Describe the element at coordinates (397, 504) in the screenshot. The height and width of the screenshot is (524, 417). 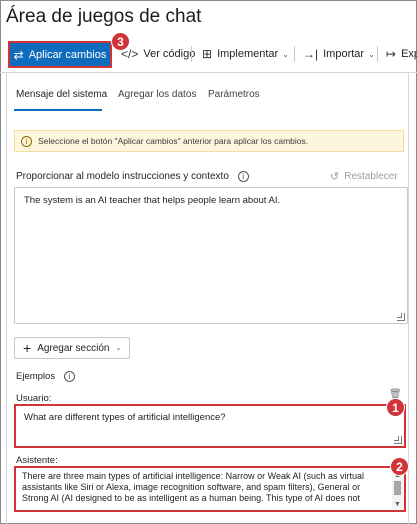
I see `scroll-down-arrow-icon: ▼` at that location.